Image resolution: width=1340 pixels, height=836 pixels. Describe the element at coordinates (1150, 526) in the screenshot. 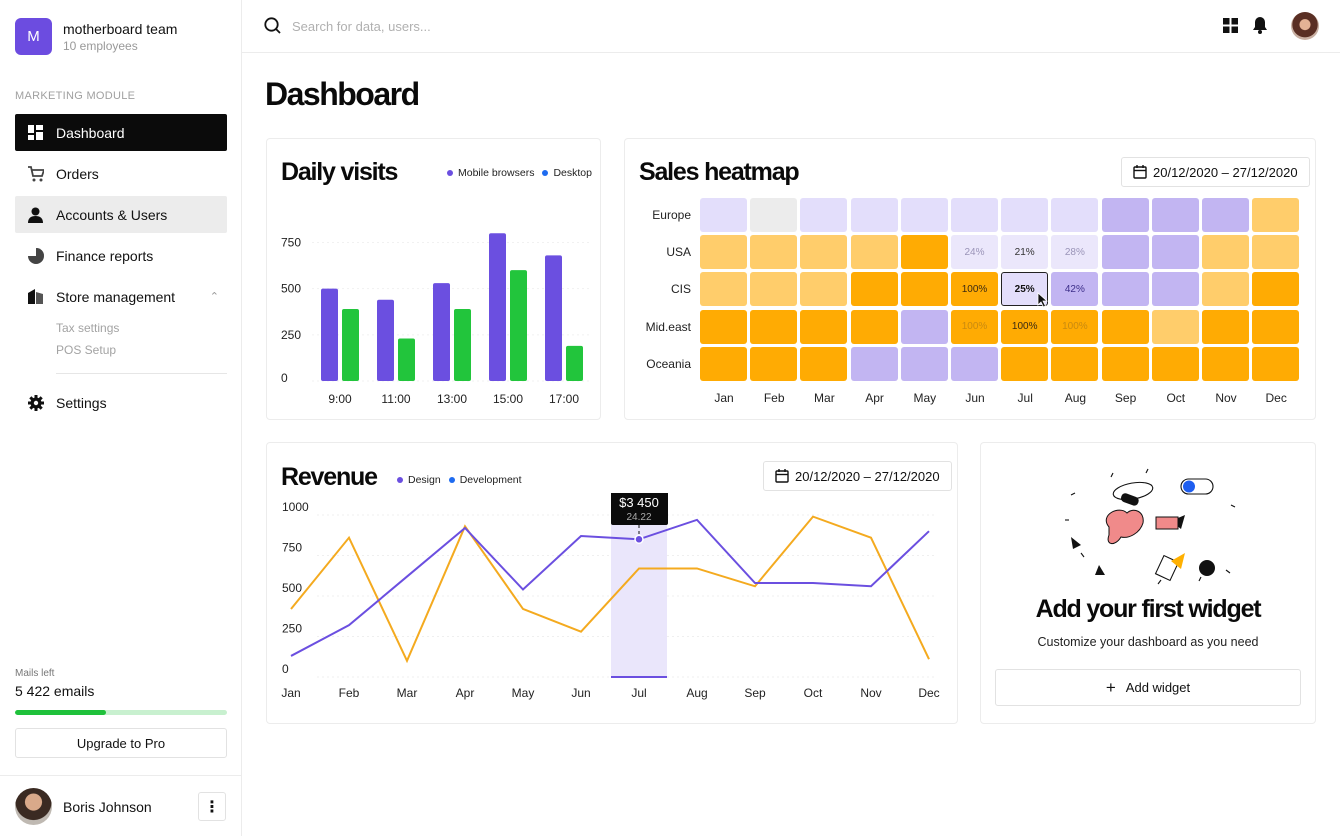

I see `widget-illustration` at that location.